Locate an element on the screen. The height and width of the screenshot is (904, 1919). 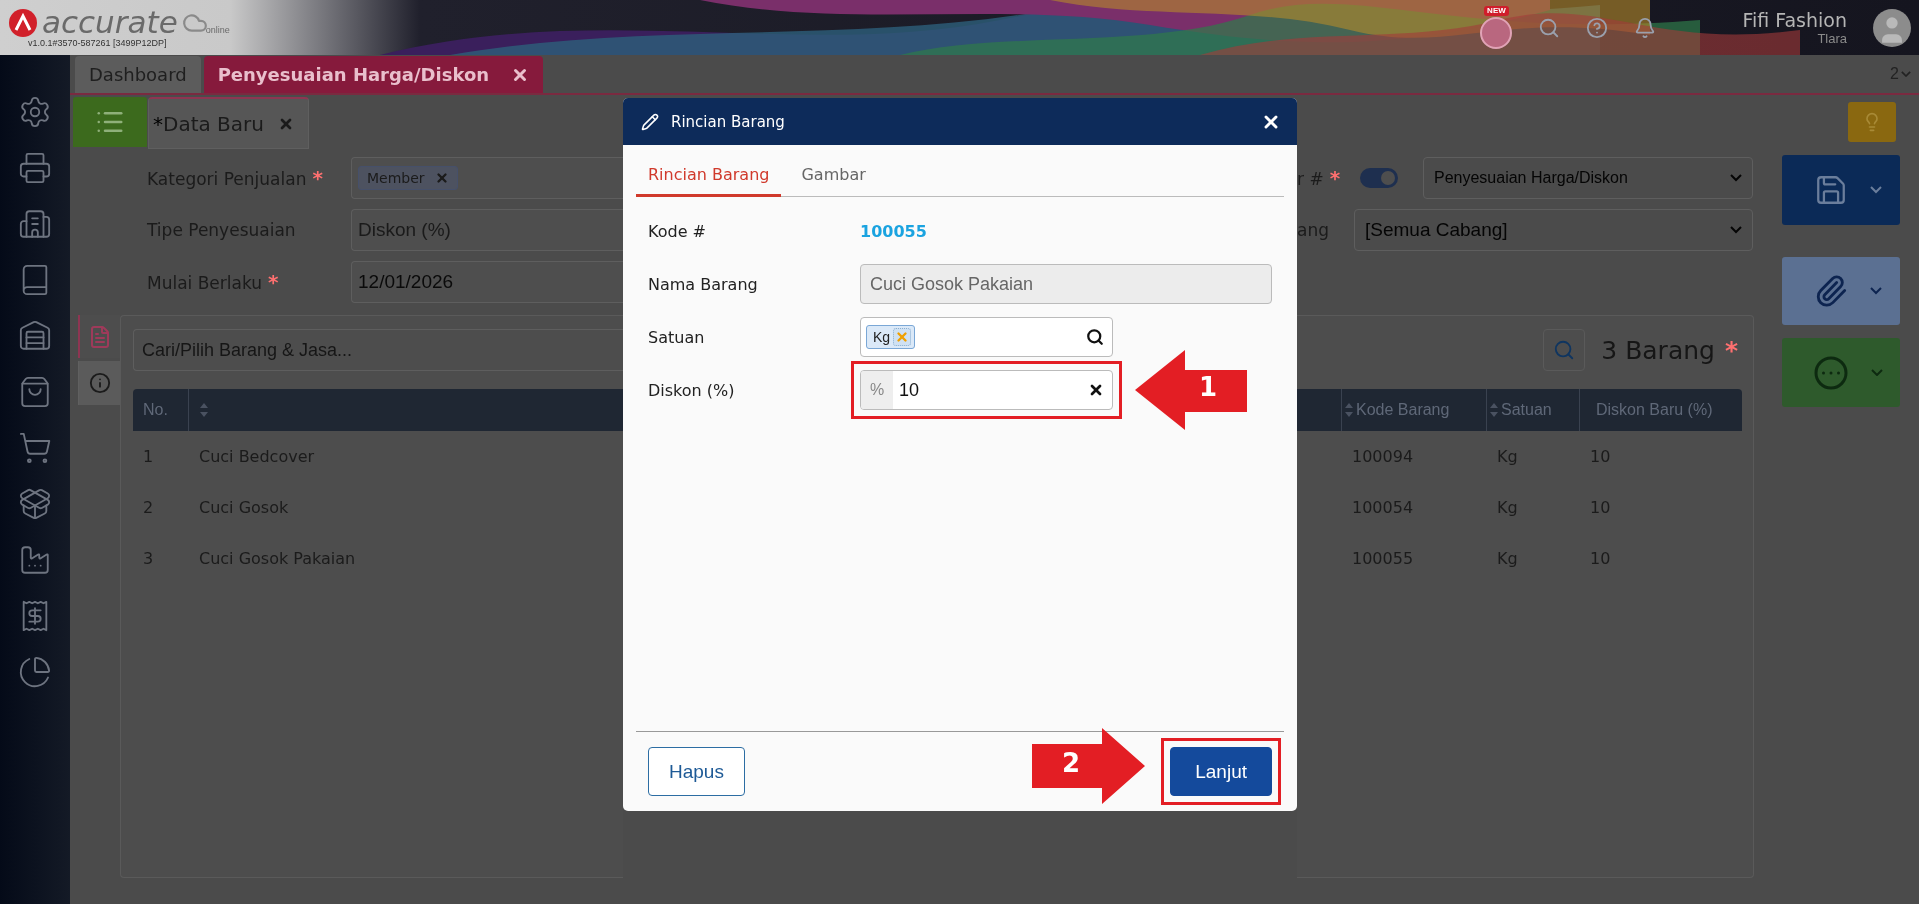
delete-button: Hapus is located at coordinates (696, 771).